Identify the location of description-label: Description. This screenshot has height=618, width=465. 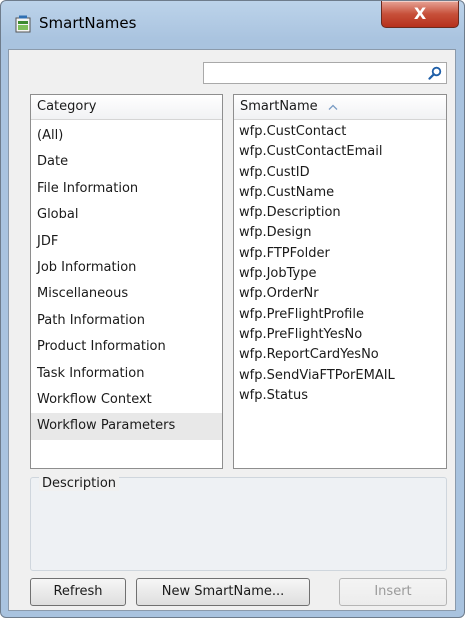
(79, 483).